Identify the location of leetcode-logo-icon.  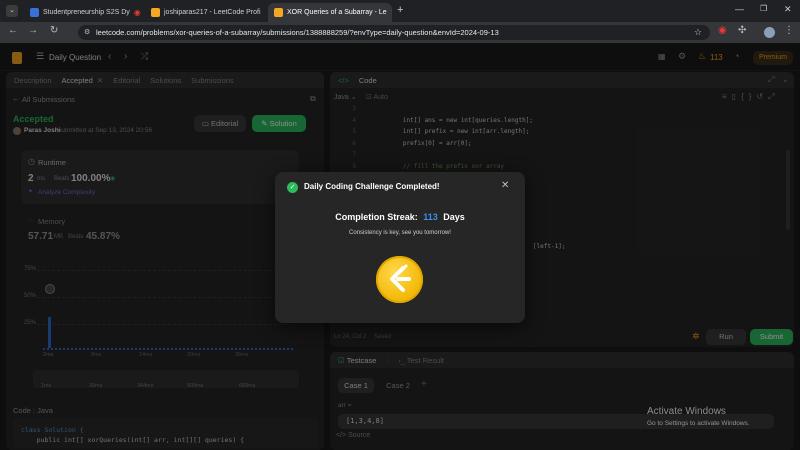
(400, 278).